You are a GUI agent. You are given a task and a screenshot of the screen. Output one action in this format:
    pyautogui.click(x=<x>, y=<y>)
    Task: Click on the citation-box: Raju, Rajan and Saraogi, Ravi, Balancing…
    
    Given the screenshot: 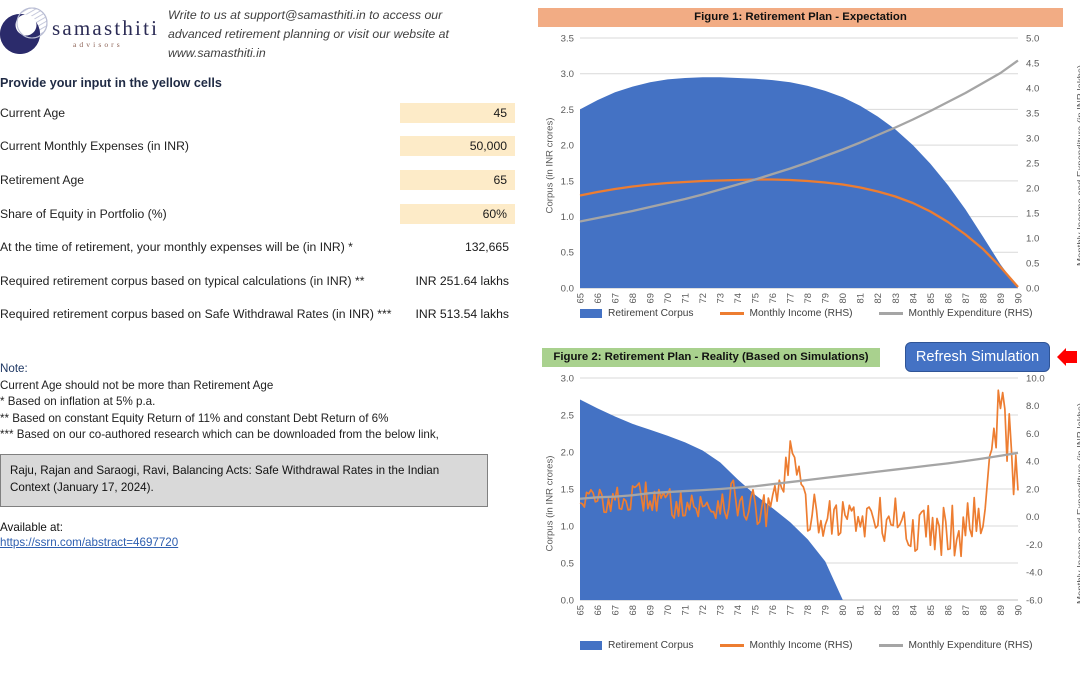 What is the action you would take?
    pyautogui.click(x=244, y=480)
    